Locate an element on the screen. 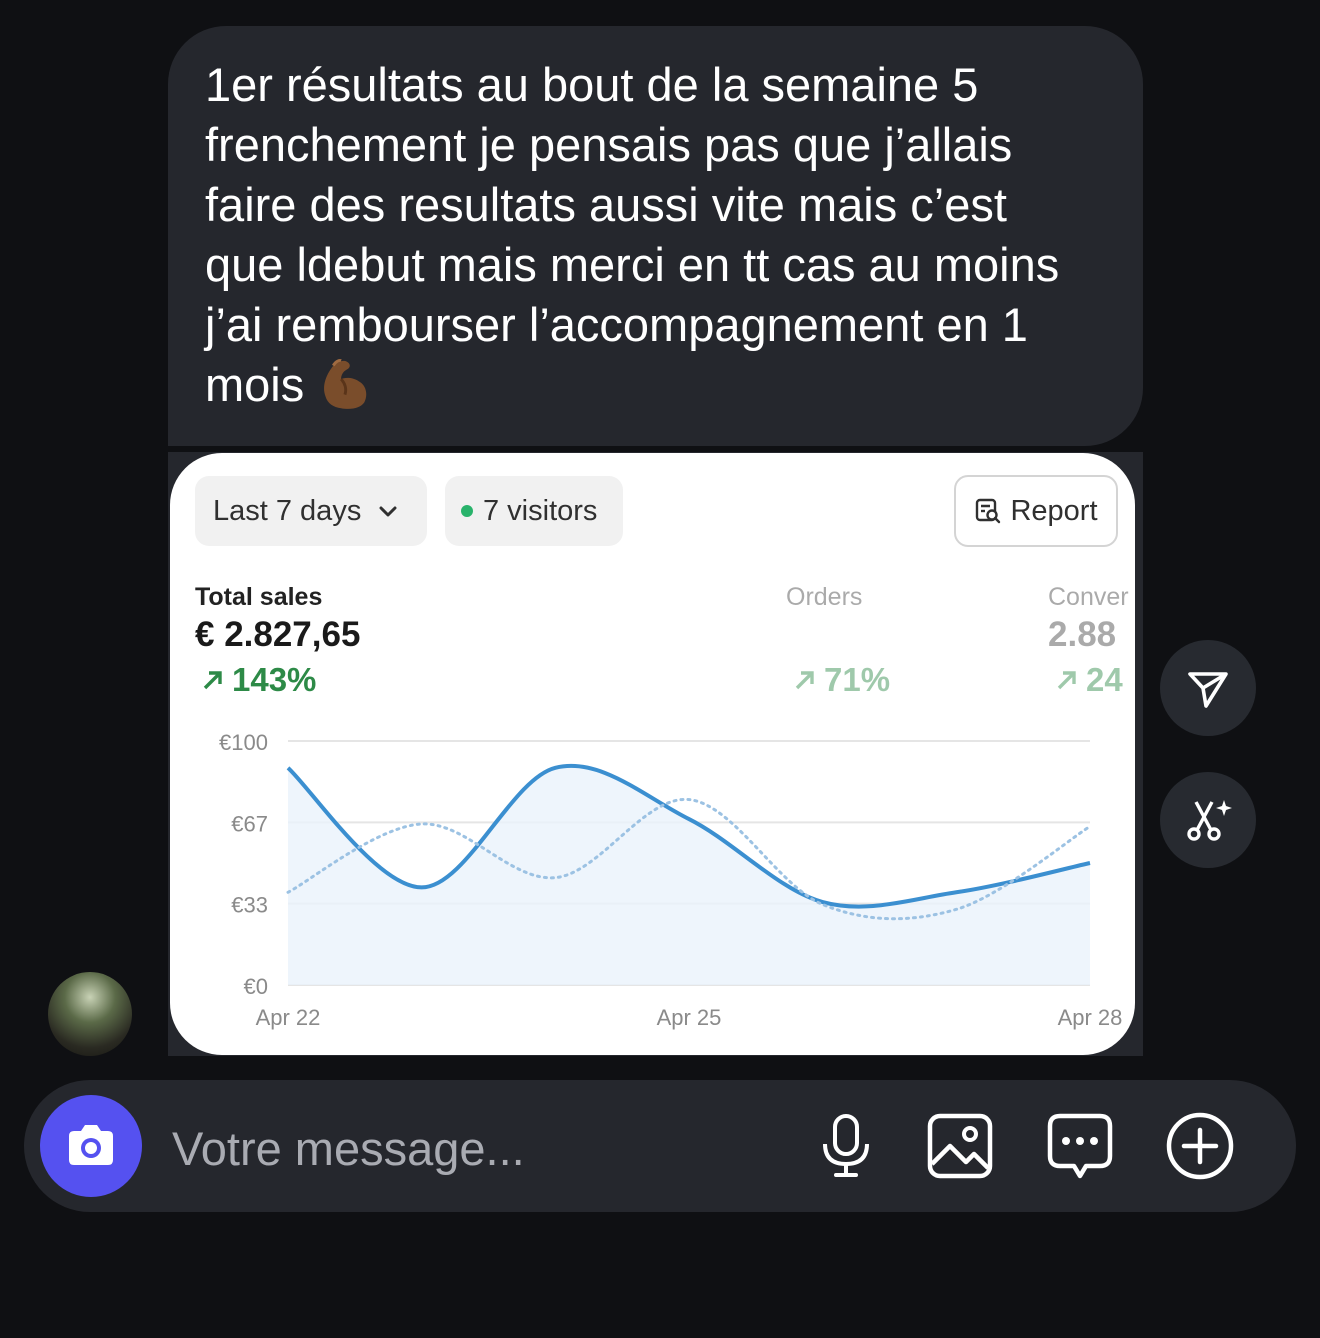 This screenshot has width=1320, height=1338. message-input is located at coordinates (472, 1148).